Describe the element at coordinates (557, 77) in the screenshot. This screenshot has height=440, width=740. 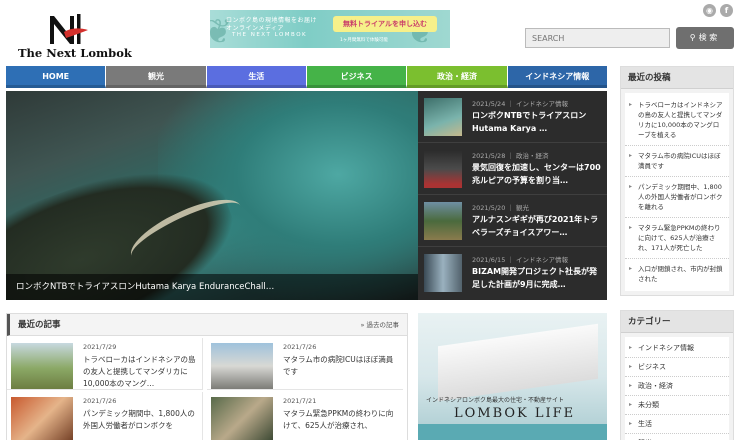
I see `nav-indonesia-info: インドネシア情報` at that location.